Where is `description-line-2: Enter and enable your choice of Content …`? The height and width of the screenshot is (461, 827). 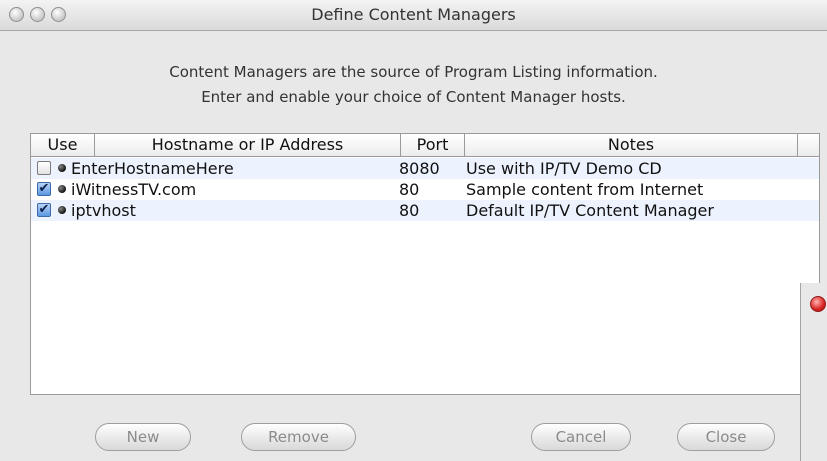
description-line-2: Enter and enable your choice of Content … is located at coordinates (413, 97).